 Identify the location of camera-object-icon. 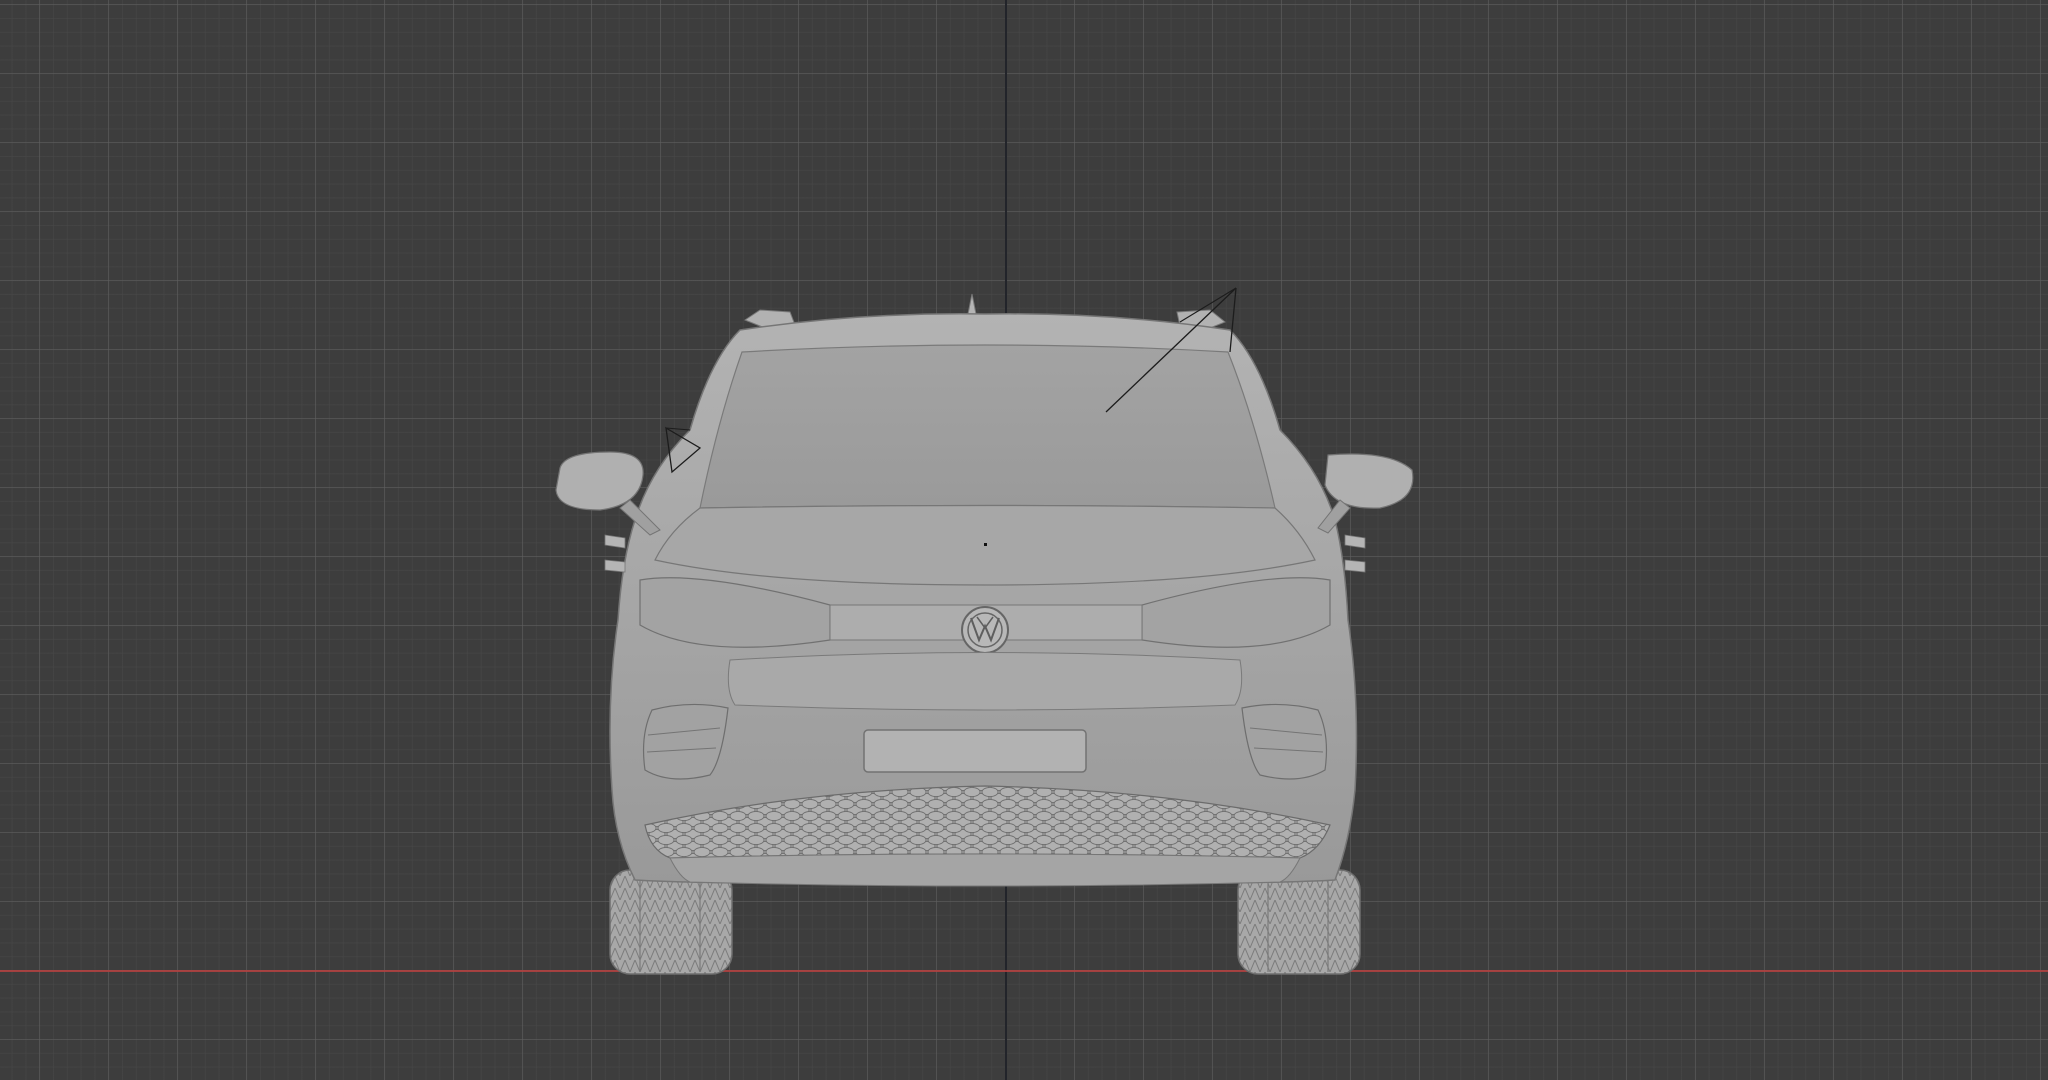
(683, 450).